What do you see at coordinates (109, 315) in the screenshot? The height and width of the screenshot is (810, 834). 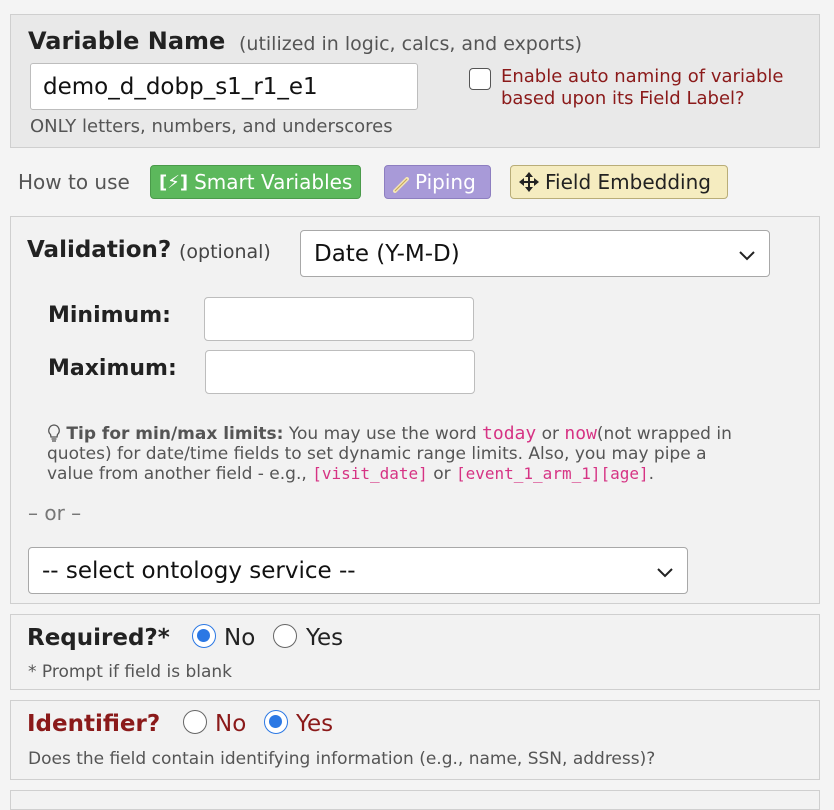 I see `minimum-label: Minimum:` at bounding box center [109, 315].